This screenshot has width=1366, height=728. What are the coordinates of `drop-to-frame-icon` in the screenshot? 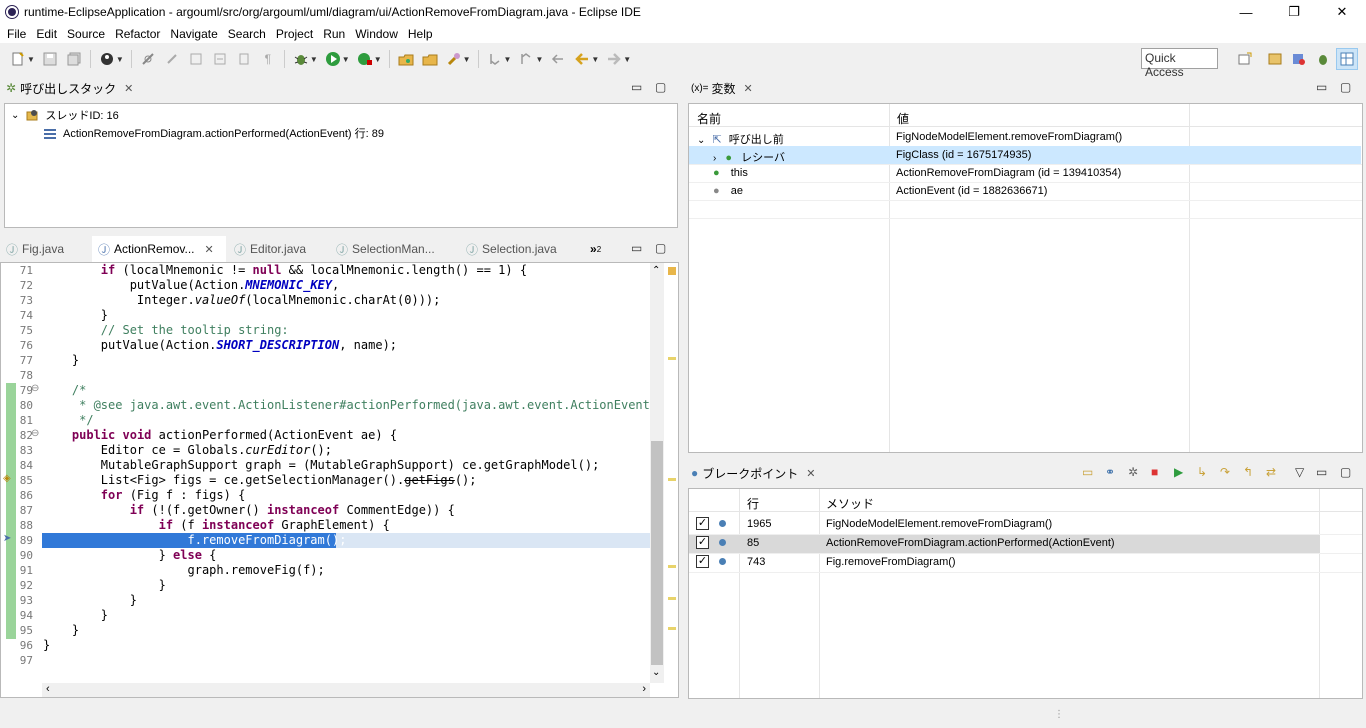 It's located at (220, 59).